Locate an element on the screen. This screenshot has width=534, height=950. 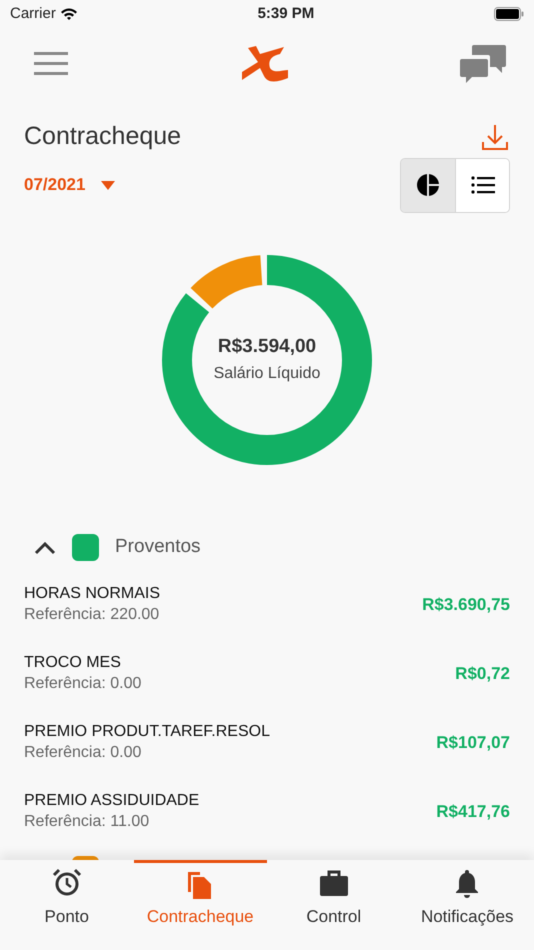
item-amount: R$3.690,75 is located at coordinates (466, 605).